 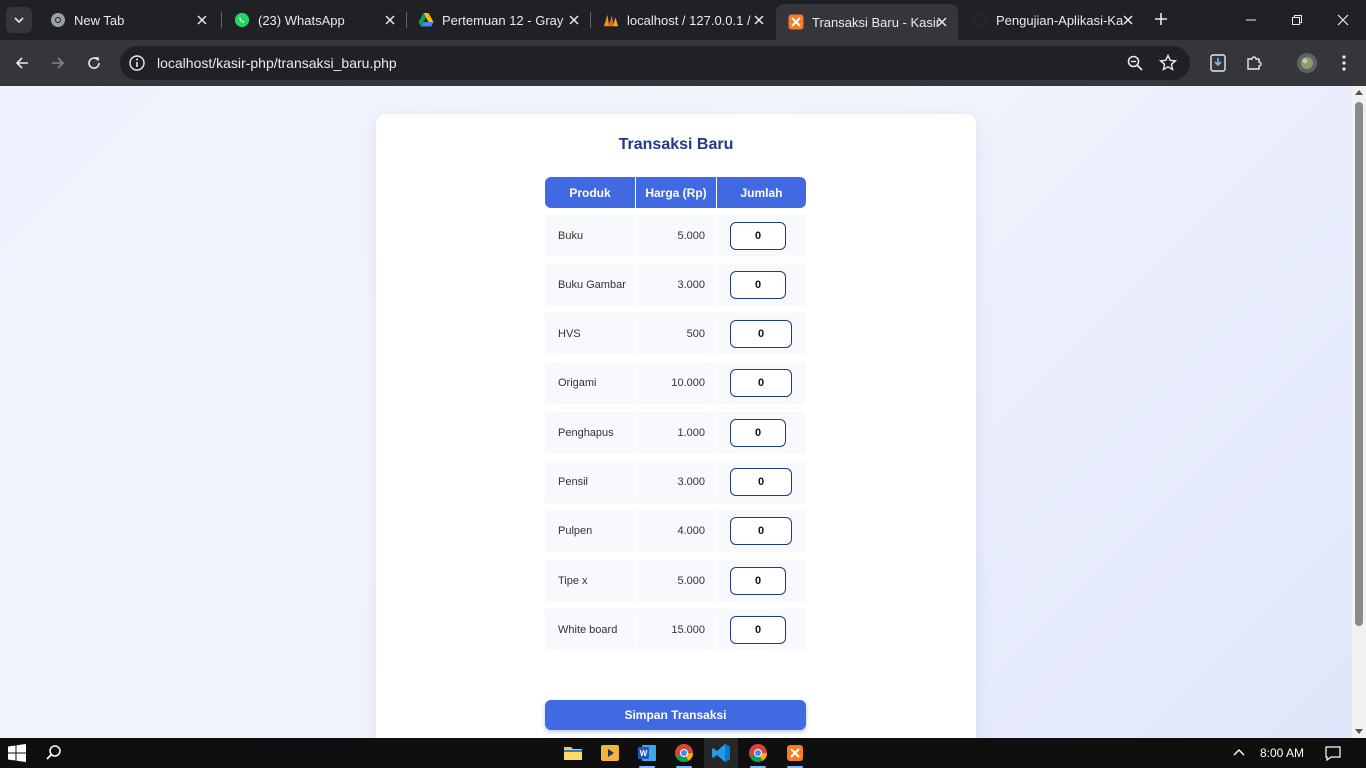 What do you see at coordinates (590, 236) in the screenshot?
I see `product-name: Buku` at bounding box center [590, 236].